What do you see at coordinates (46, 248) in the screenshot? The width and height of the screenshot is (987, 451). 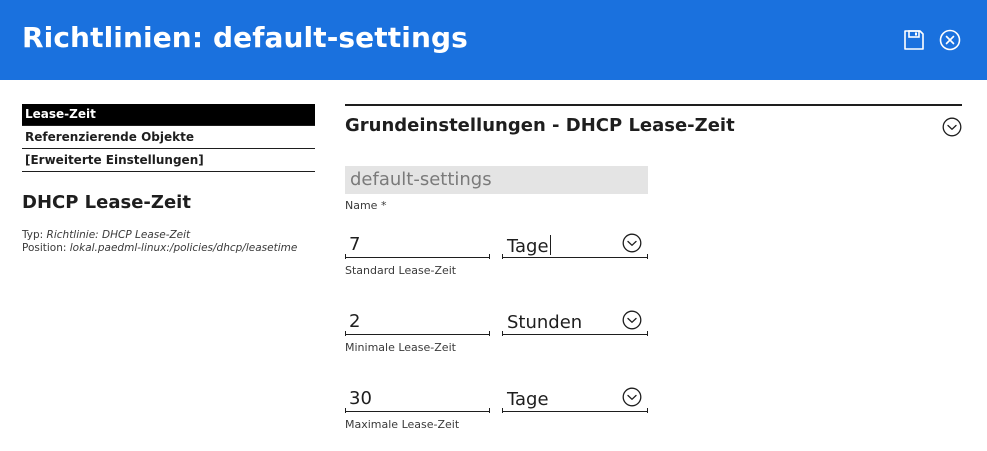 I see `policy-position-label: Position:` at bounding box center [46, 248].